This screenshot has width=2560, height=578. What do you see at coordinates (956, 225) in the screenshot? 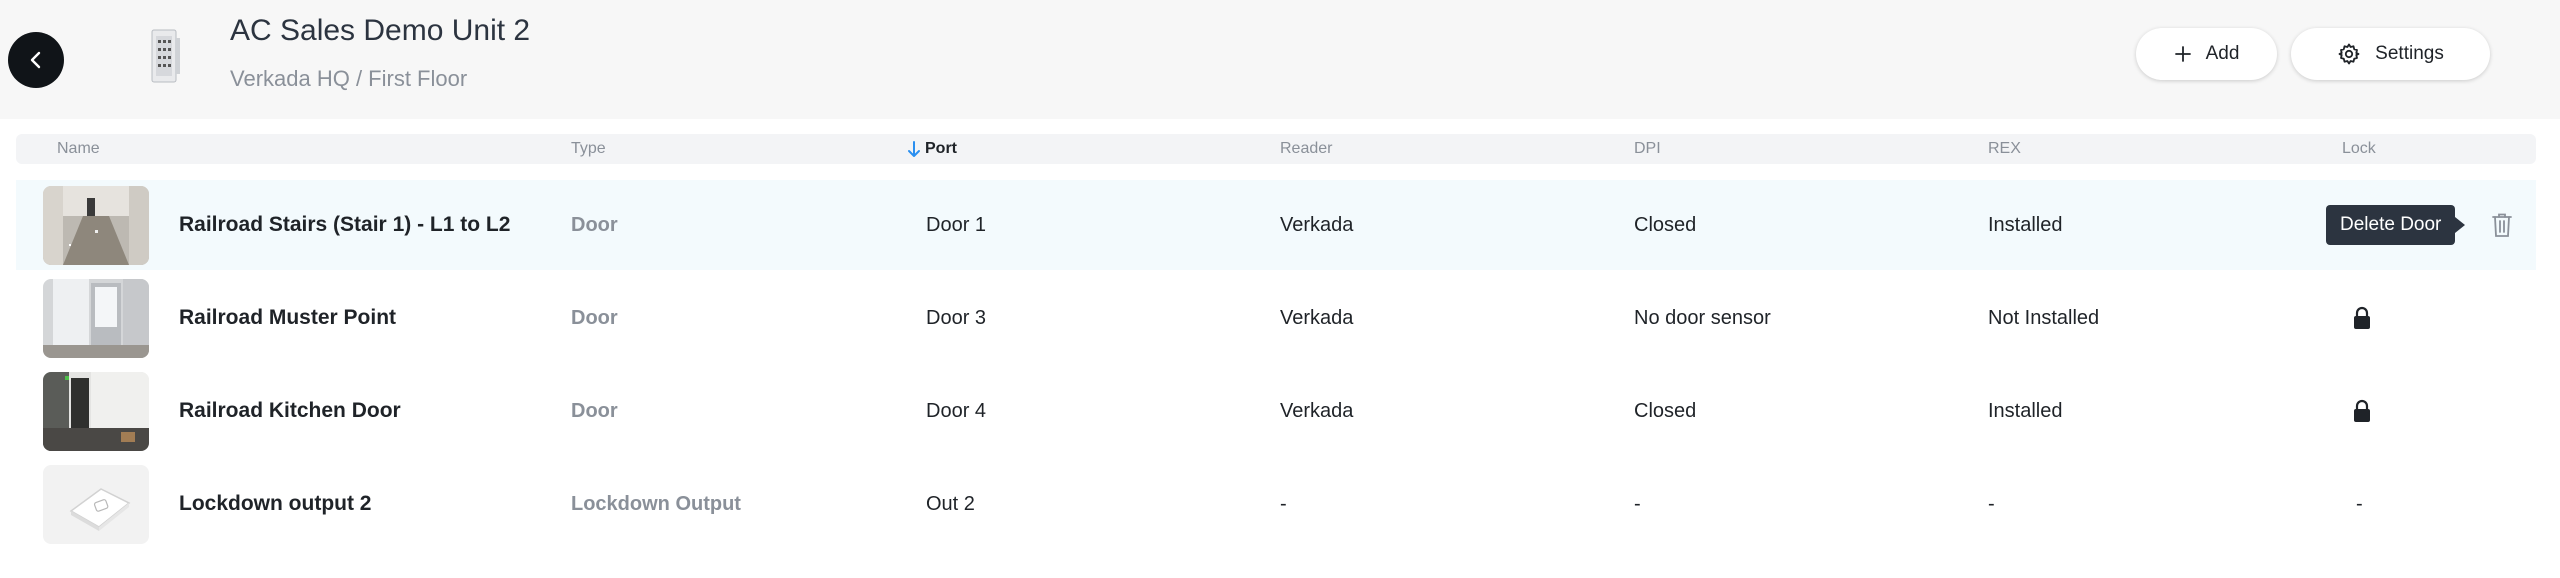
I see `row-port: Door 1` at bounding box center [956, 225].